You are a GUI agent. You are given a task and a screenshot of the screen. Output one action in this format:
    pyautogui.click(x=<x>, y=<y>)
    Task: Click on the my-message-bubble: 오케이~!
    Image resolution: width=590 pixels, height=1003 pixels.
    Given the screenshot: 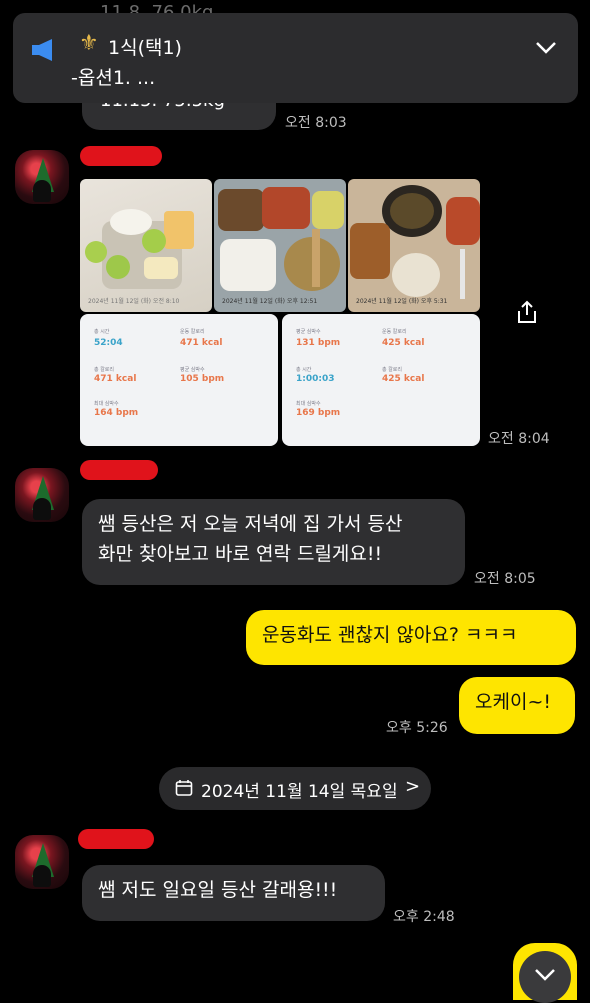 What is the action you would take?
    pyautogui.click(x=517, y=705)
    